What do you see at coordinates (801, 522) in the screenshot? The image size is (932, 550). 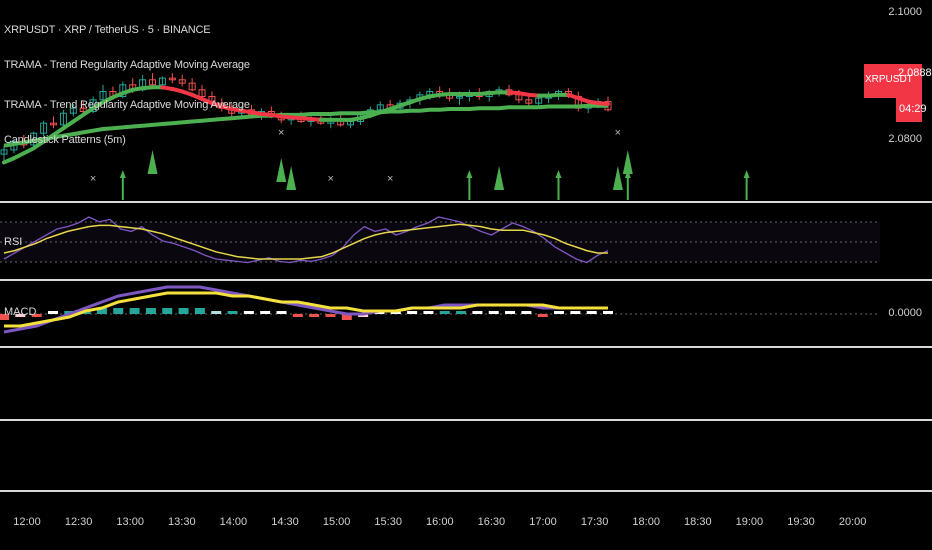 I see `time-tick-label: 19:30` at bounding box center [801, 522].